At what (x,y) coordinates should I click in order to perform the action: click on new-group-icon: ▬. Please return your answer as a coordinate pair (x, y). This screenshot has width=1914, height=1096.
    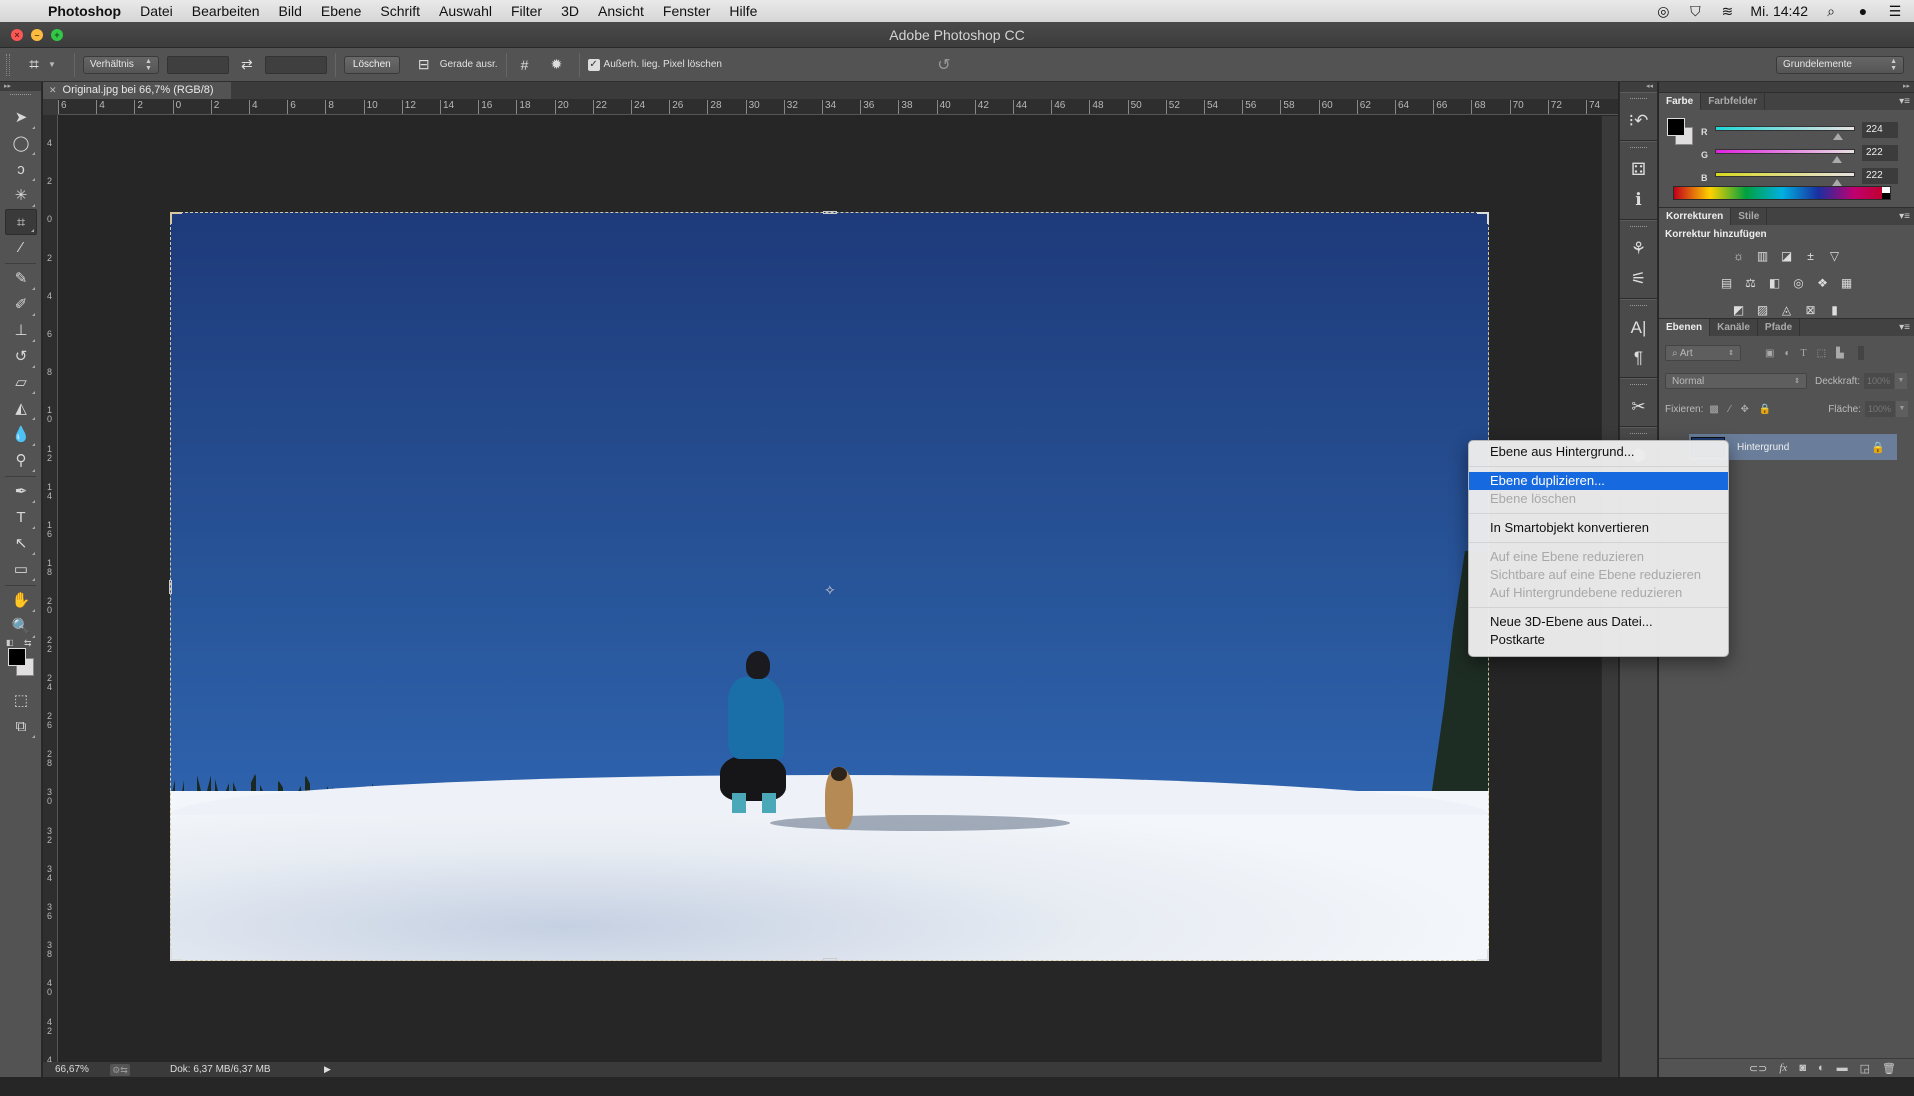
    Looking at the image, I should click on (1842, 1068).